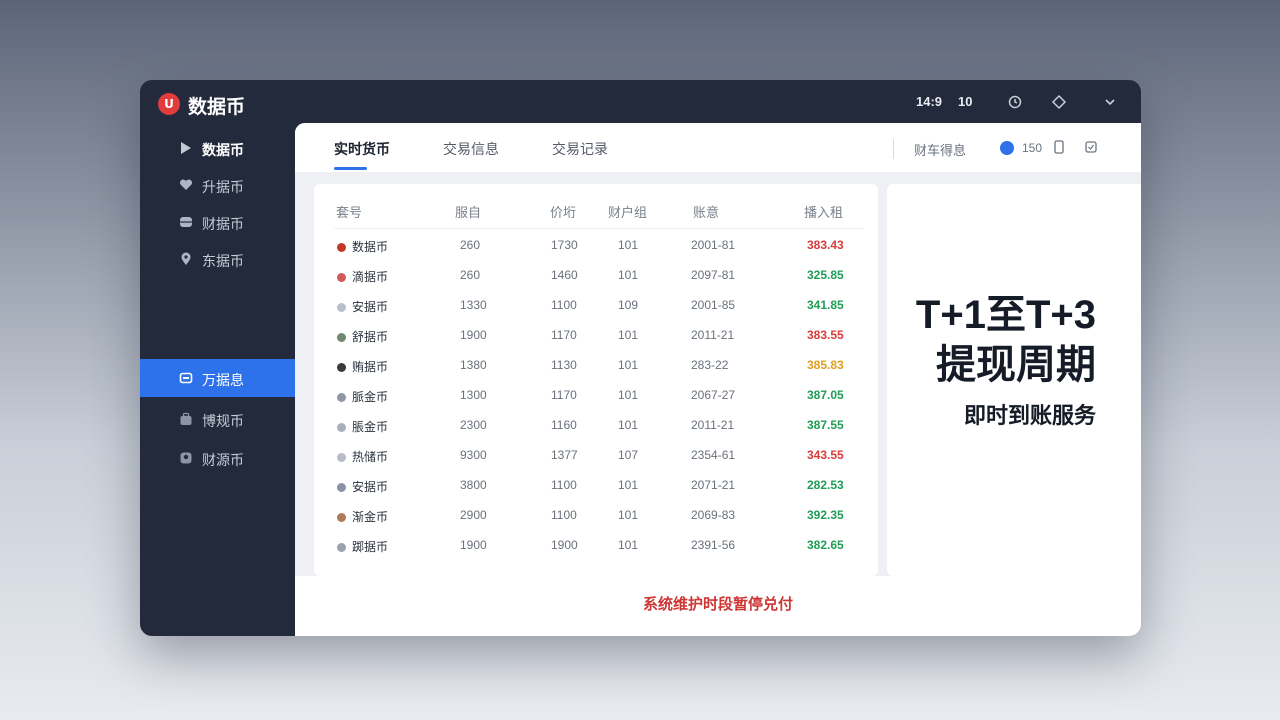 This screenshot has height=720, width=1280. I want to click on table-header: 价垳, so click(563, 212).